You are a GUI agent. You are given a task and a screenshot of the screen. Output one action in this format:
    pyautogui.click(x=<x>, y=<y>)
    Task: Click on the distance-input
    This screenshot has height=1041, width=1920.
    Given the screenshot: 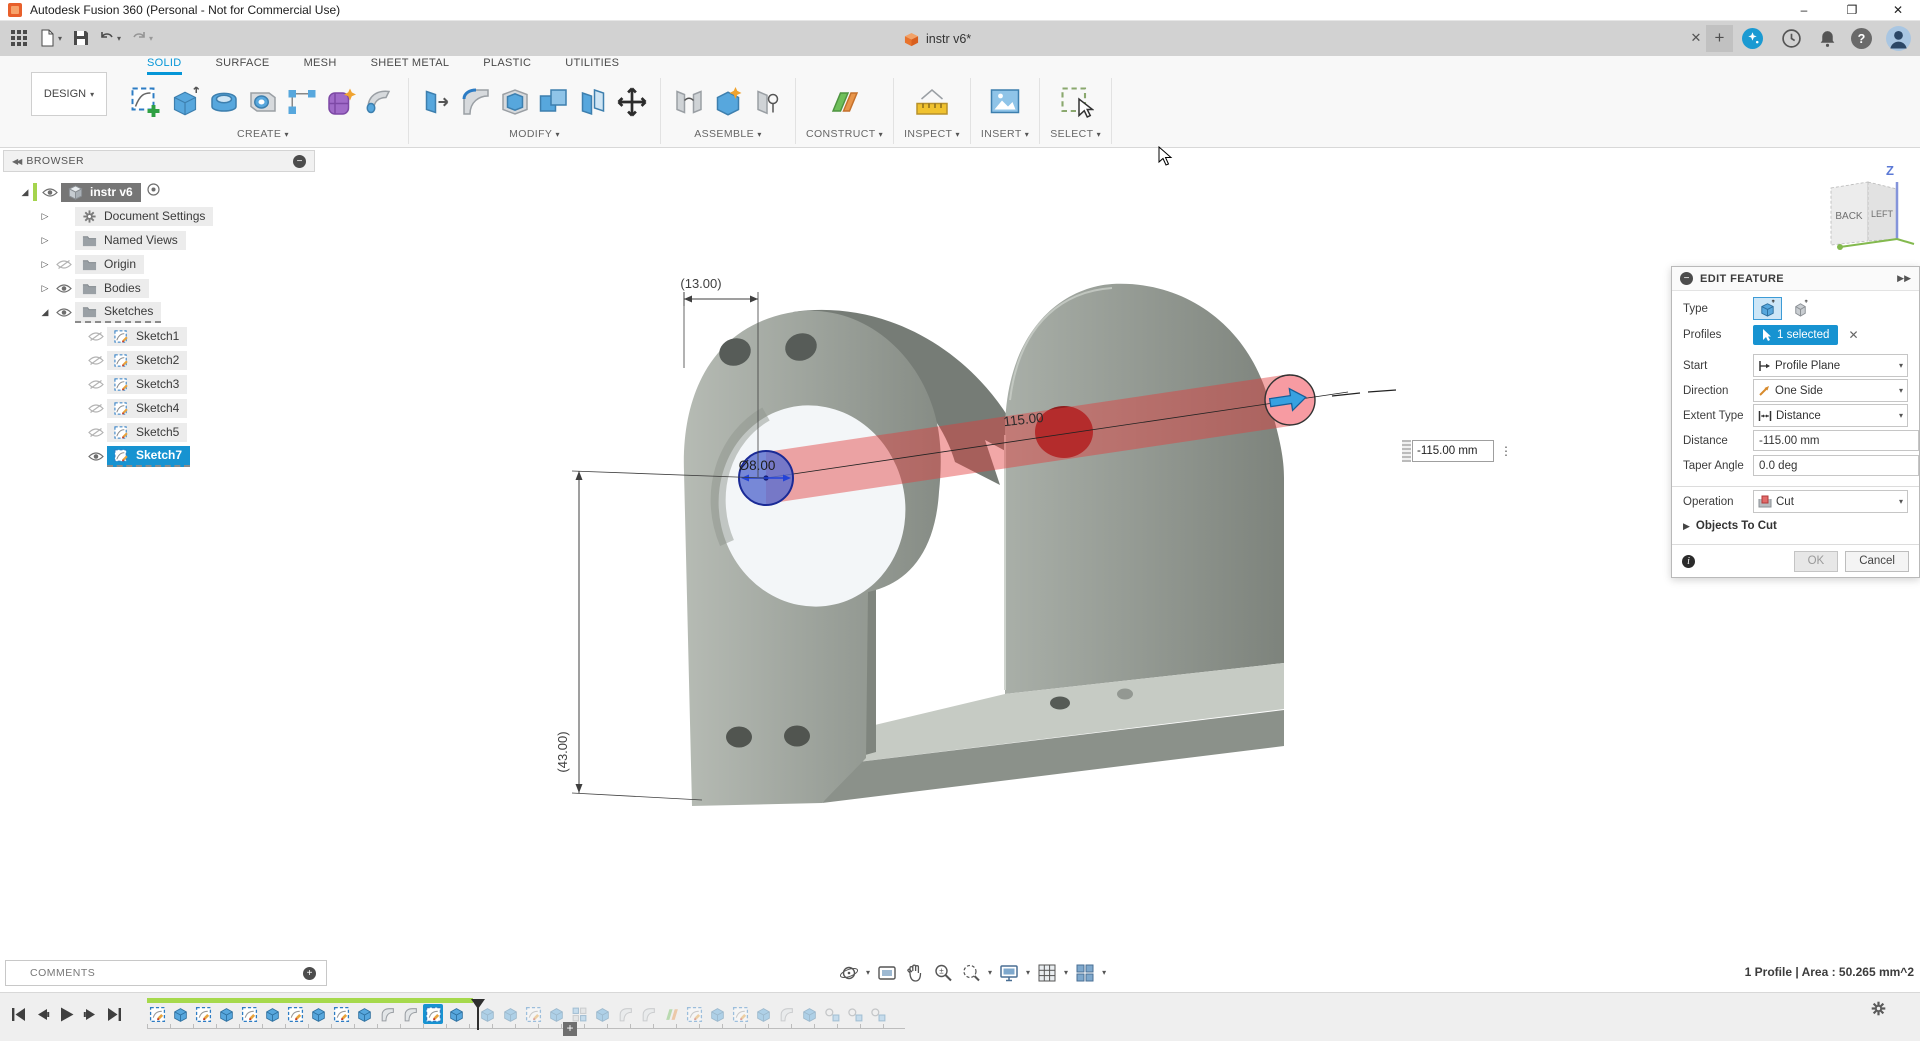 What is the action you would take?
    pyautogui.click(x=1836, y=440)
    